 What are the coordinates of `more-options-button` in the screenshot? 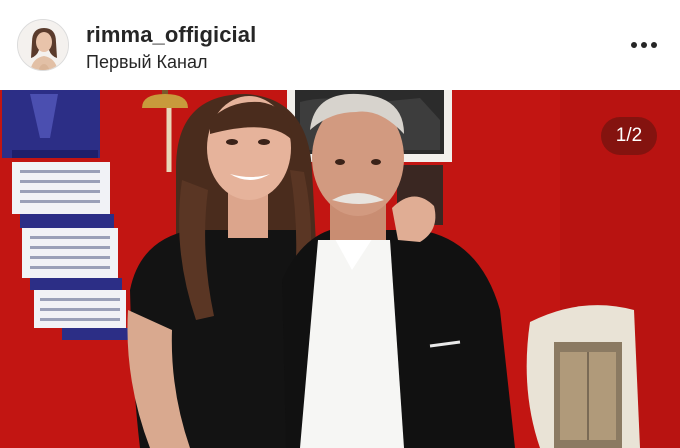 It's located at (644, 45).